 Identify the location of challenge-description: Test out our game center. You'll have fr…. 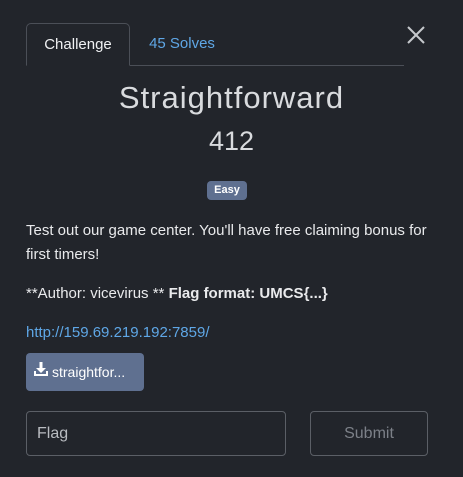
(226, 242).